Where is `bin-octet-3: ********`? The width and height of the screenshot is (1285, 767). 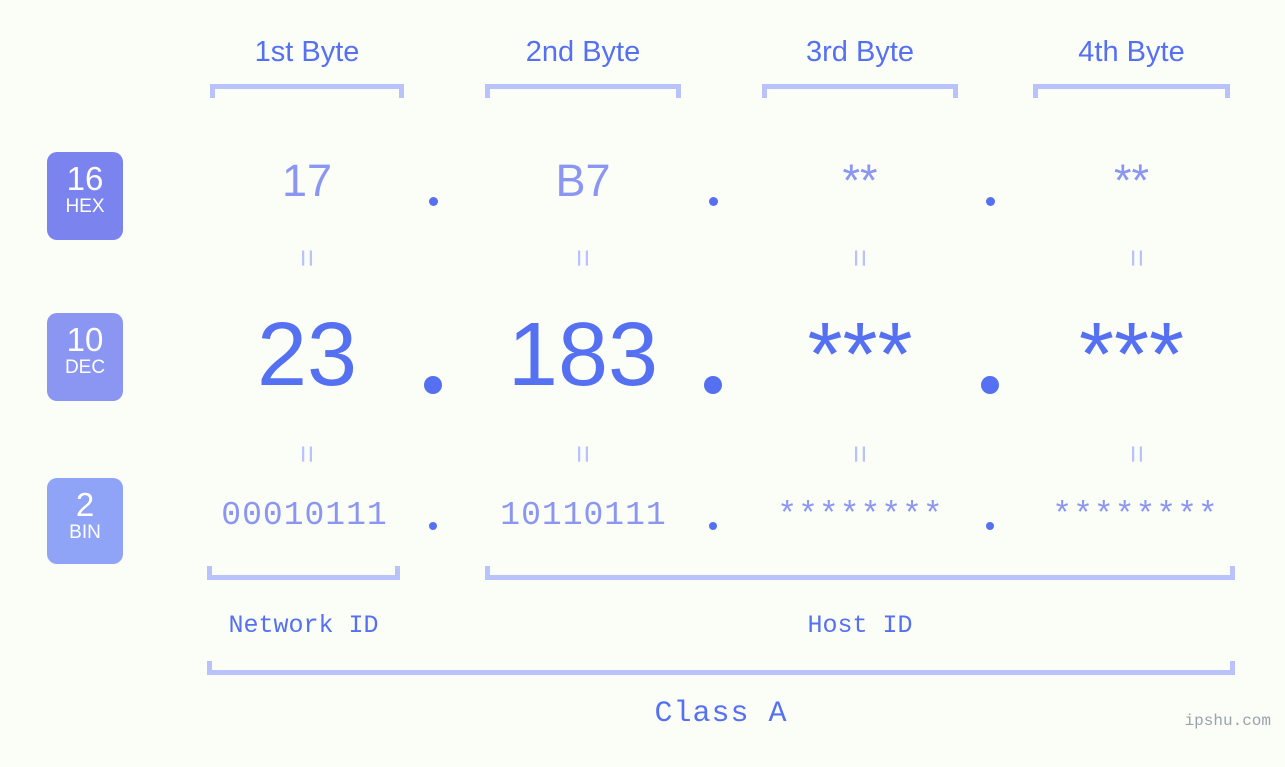
bin-octet-3: ******** is located at coordinates (860, 515).